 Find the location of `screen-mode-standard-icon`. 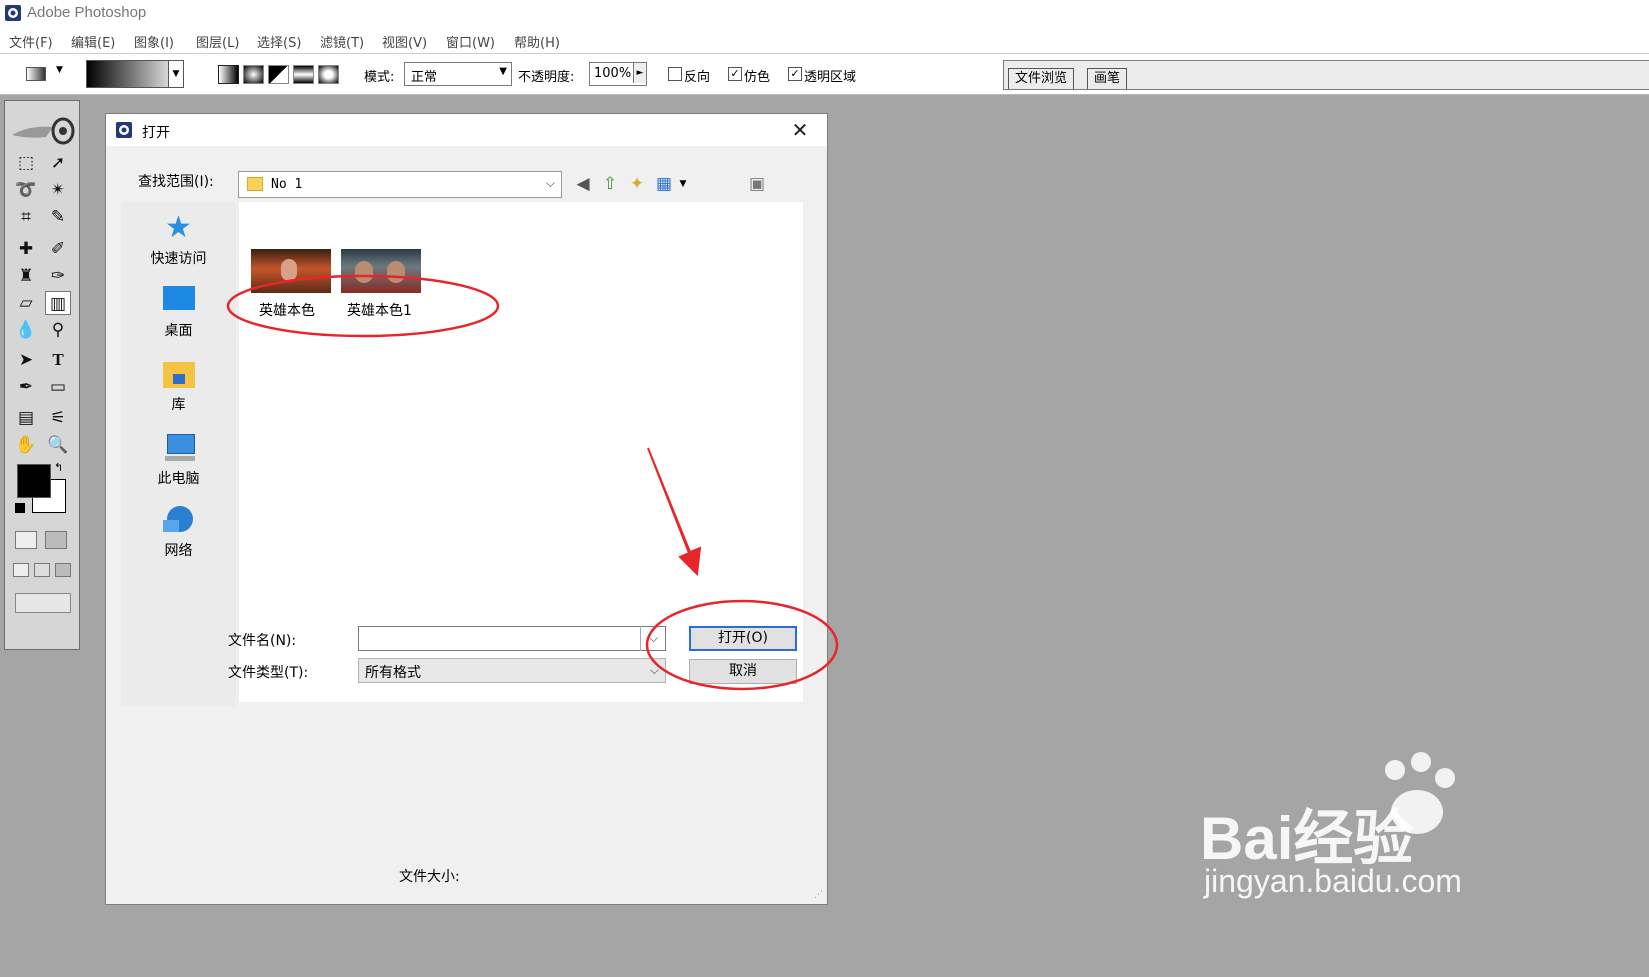

screen-mode-standard-icon is located at coordinates (21, 570).